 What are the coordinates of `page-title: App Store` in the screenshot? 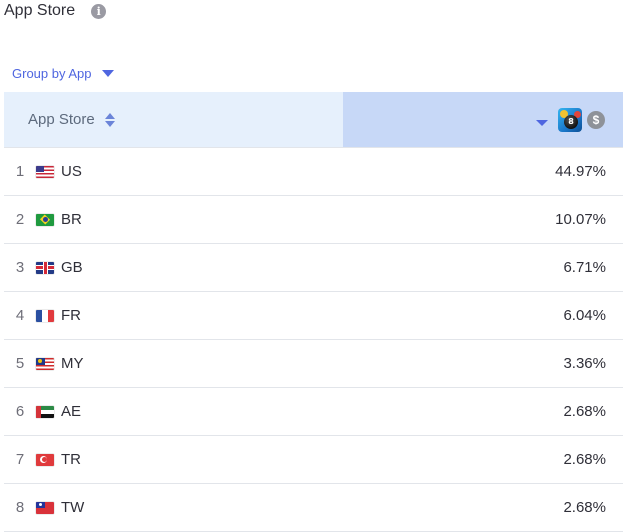 It's located at (40, 10).